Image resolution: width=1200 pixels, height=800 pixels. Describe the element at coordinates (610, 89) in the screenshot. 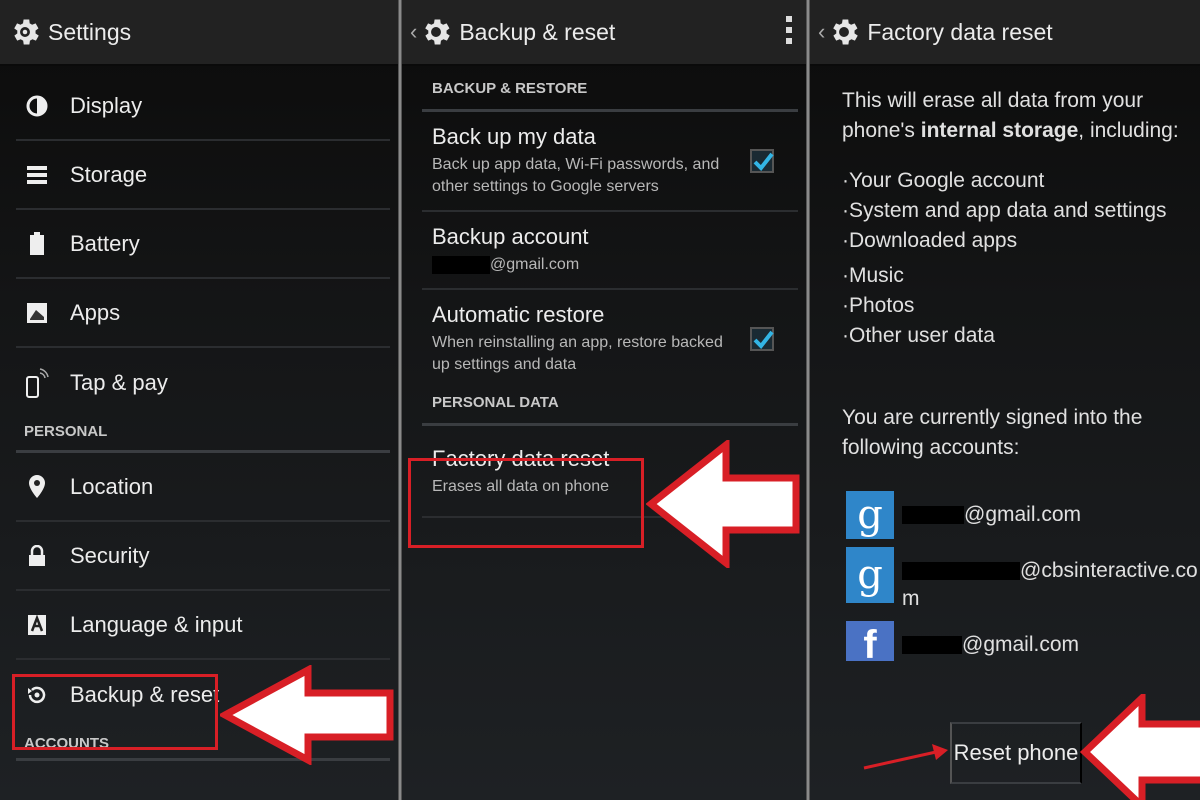

I see `section-header-backup-restore: BACKUP & RESTORE` at that location.